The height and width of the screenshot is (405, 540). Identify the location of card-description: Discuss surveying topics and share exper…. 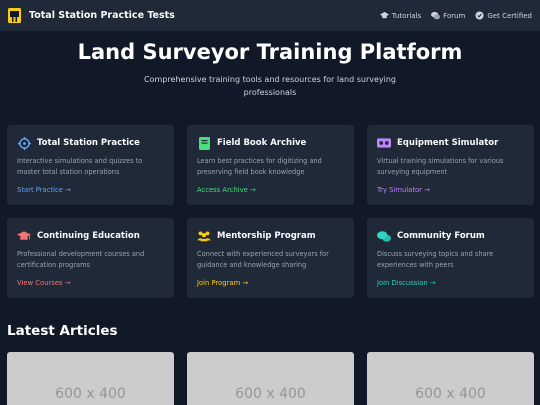
(435, 259).